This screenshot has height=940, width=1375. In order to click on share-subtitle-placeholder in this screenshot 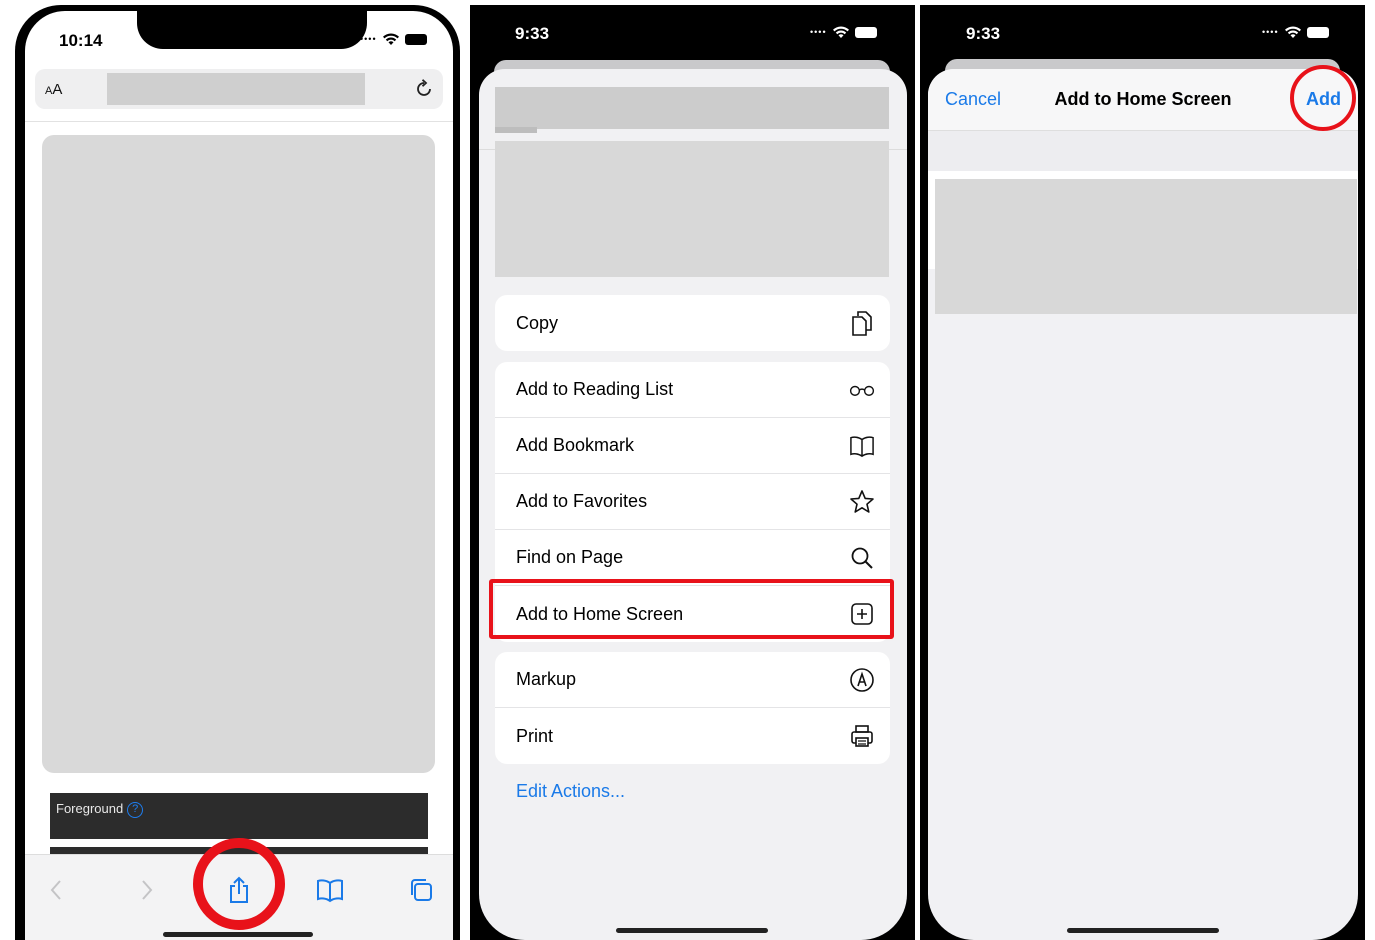, I will do `click(516, 130)`.